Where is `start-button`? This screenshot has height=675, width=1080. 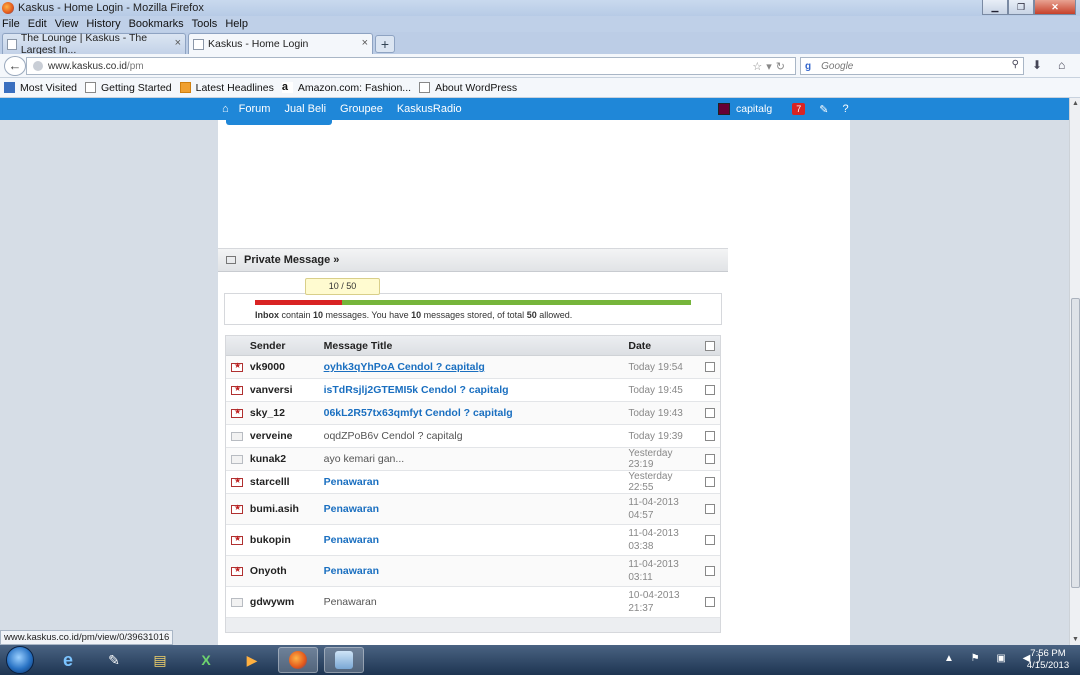
start-button is located at coordinates (20, 660).